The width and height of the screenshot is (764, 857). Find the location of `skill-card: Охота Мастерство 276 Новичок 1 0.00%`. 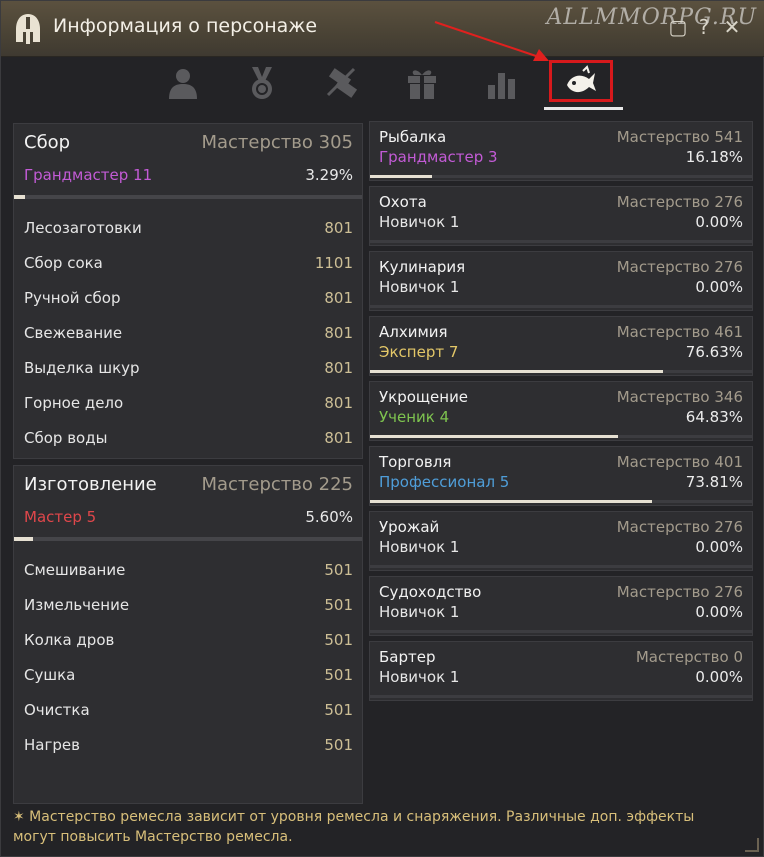

skill-card: Охота Мастерство 276 Новичок 1 0.00% is located at coordinates (561, 216).